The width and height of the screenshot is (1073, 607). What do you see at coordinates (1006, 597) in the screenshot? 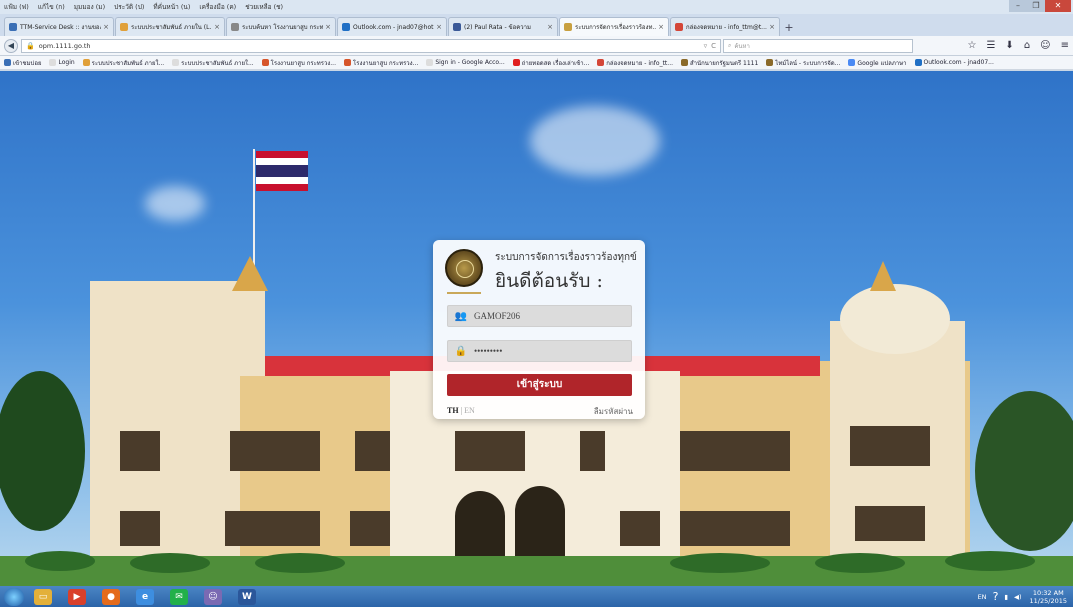
I see `network-icon: ▮` at bounding box center [1006, 597].